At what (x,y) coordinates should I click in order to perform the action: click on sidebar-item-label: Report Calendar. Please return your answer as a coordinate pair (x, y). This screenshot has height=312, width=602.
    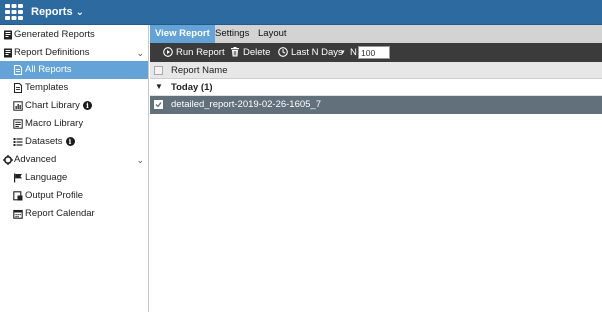
    Looking at the image, I should click on (60, 213).